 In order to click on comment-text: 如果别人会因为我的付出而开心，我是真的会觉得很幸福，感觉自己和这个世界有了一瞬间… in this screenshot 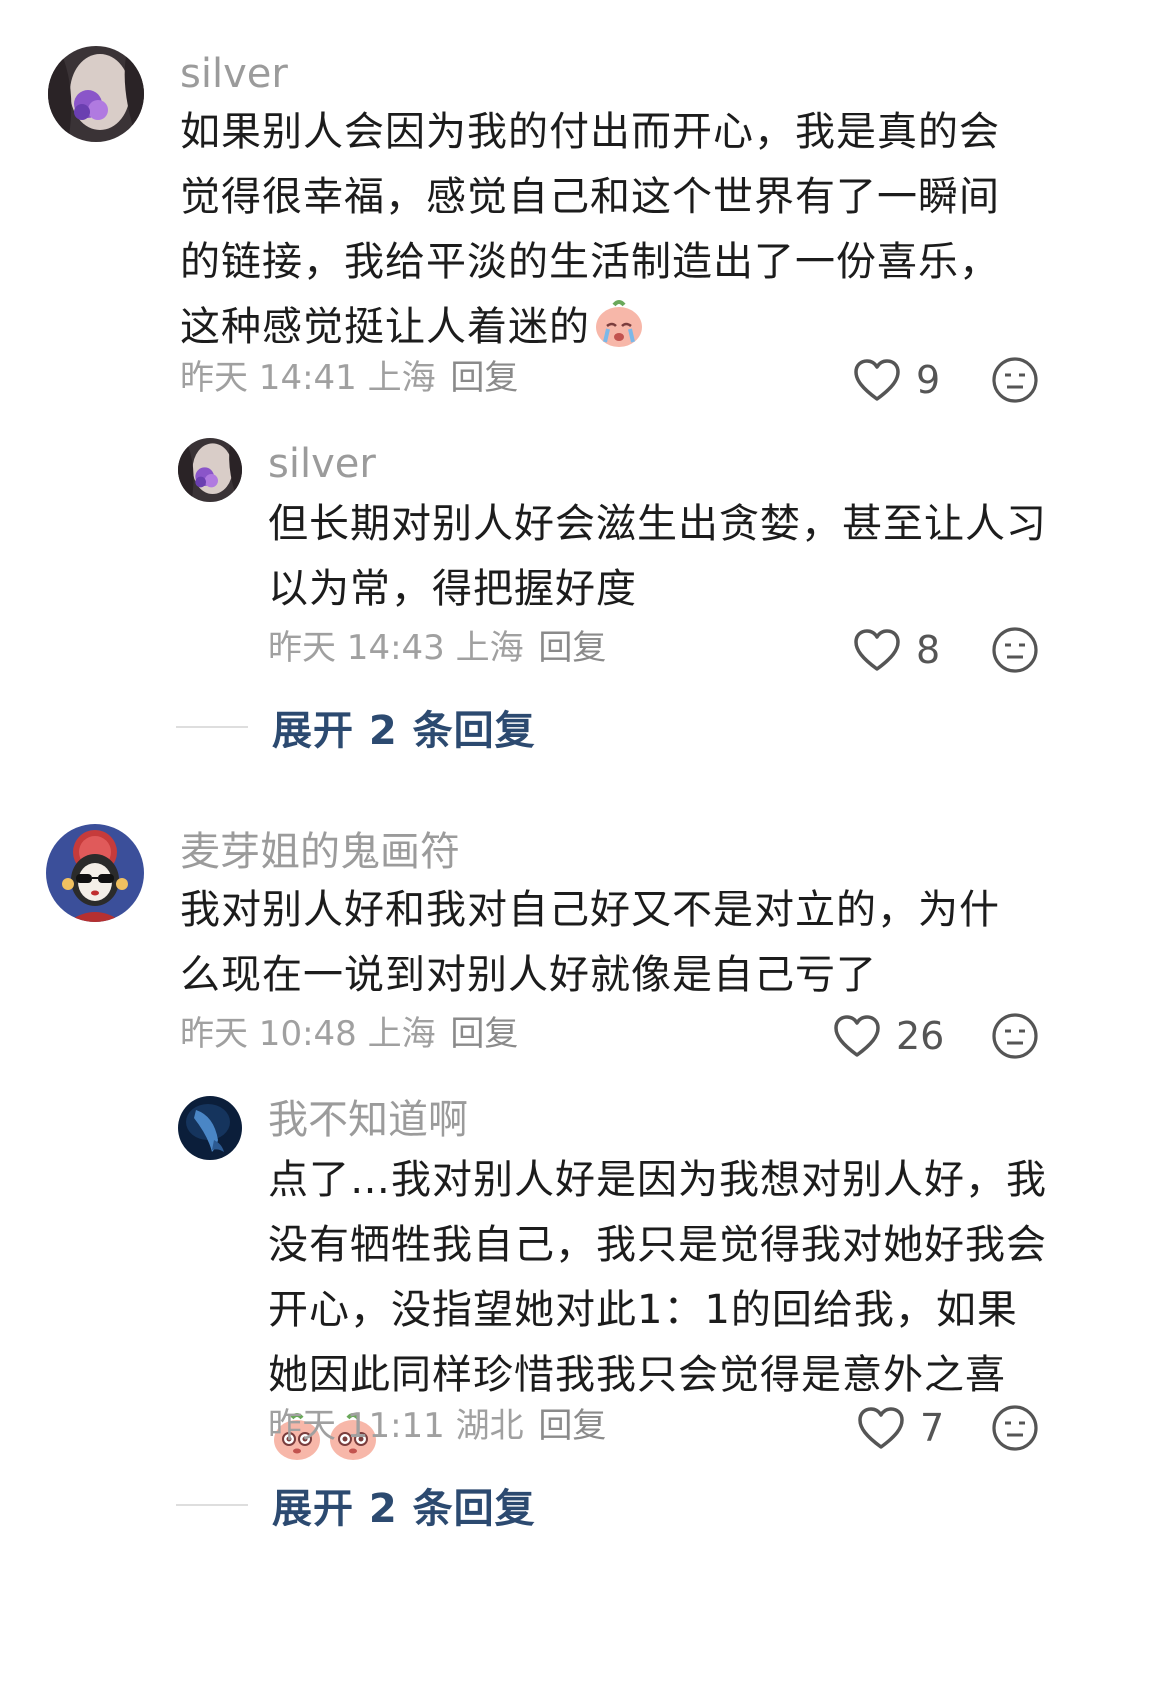, I will do `click(590, 229)`.